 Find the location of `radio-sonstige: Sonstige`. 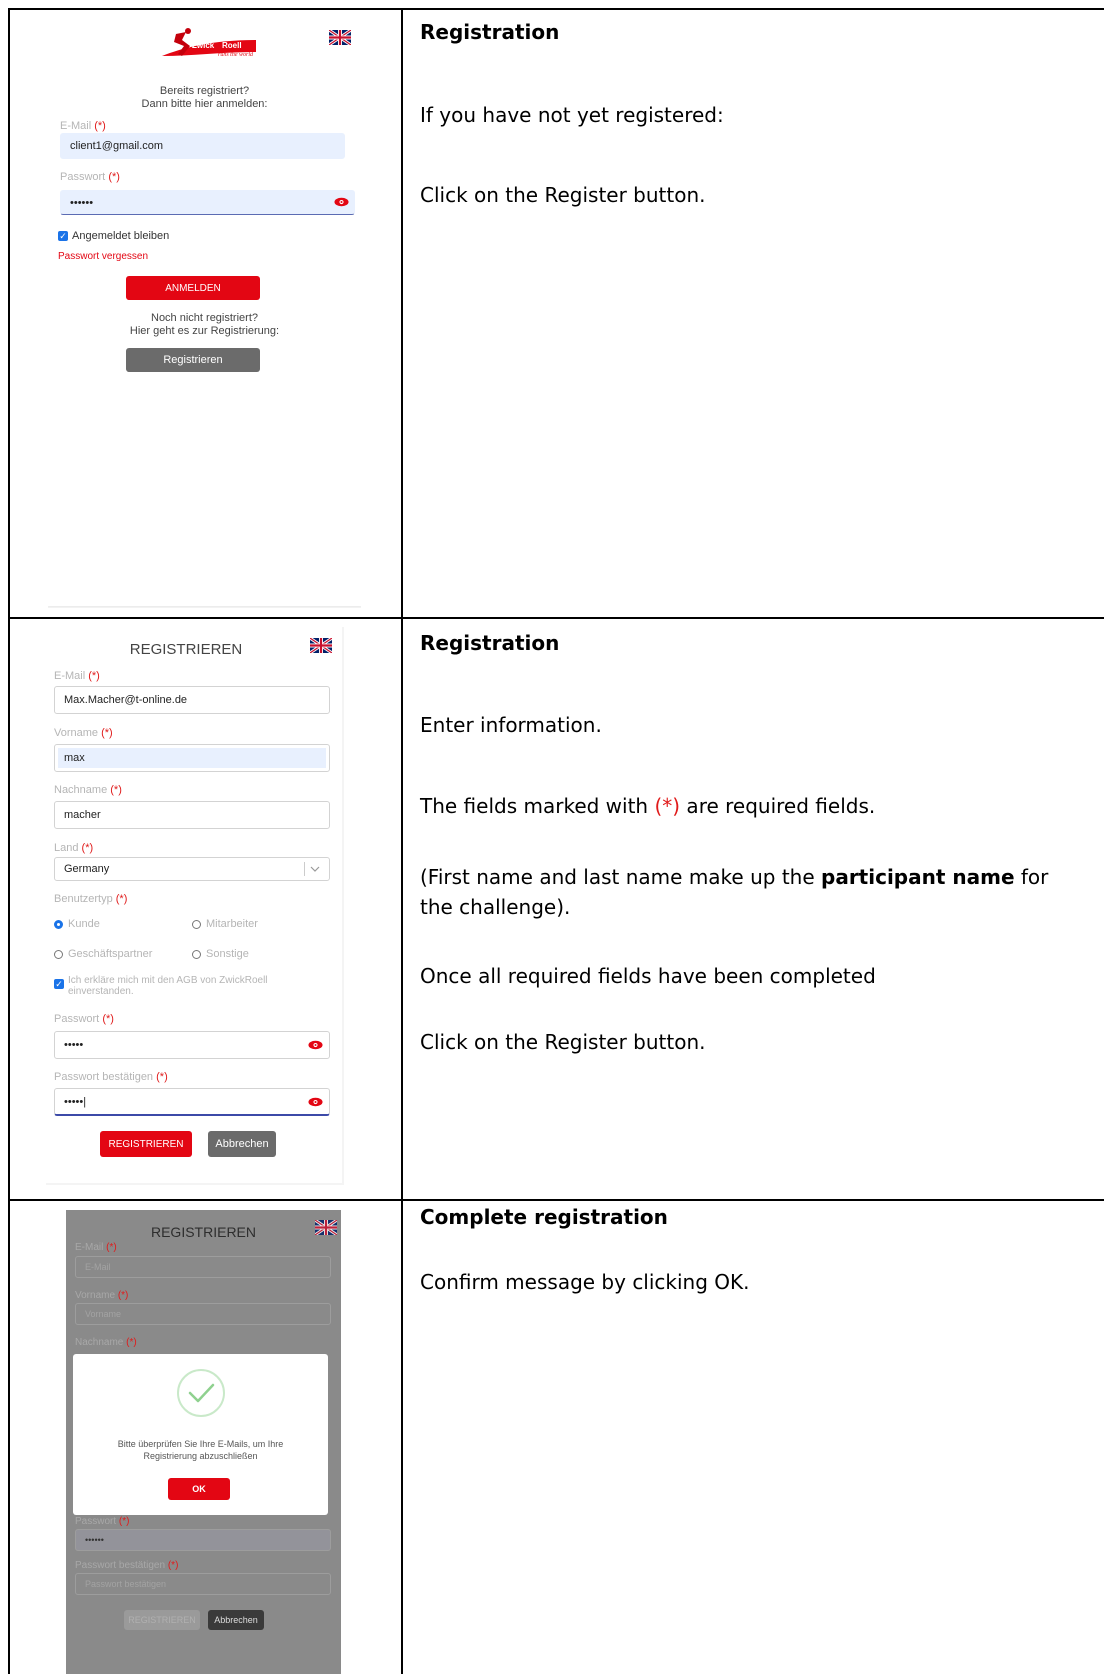

radio-sonstige: Sonstige is located at coordinates (220, 954).